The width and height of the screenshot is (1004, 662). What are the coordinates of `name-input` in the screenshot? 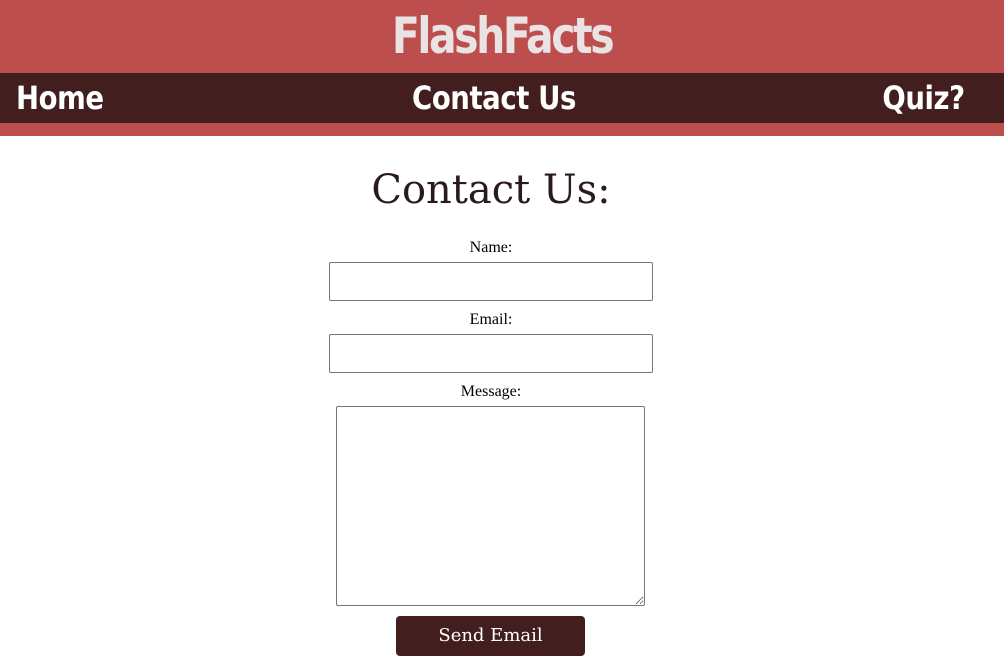 It's located at (491, 281).